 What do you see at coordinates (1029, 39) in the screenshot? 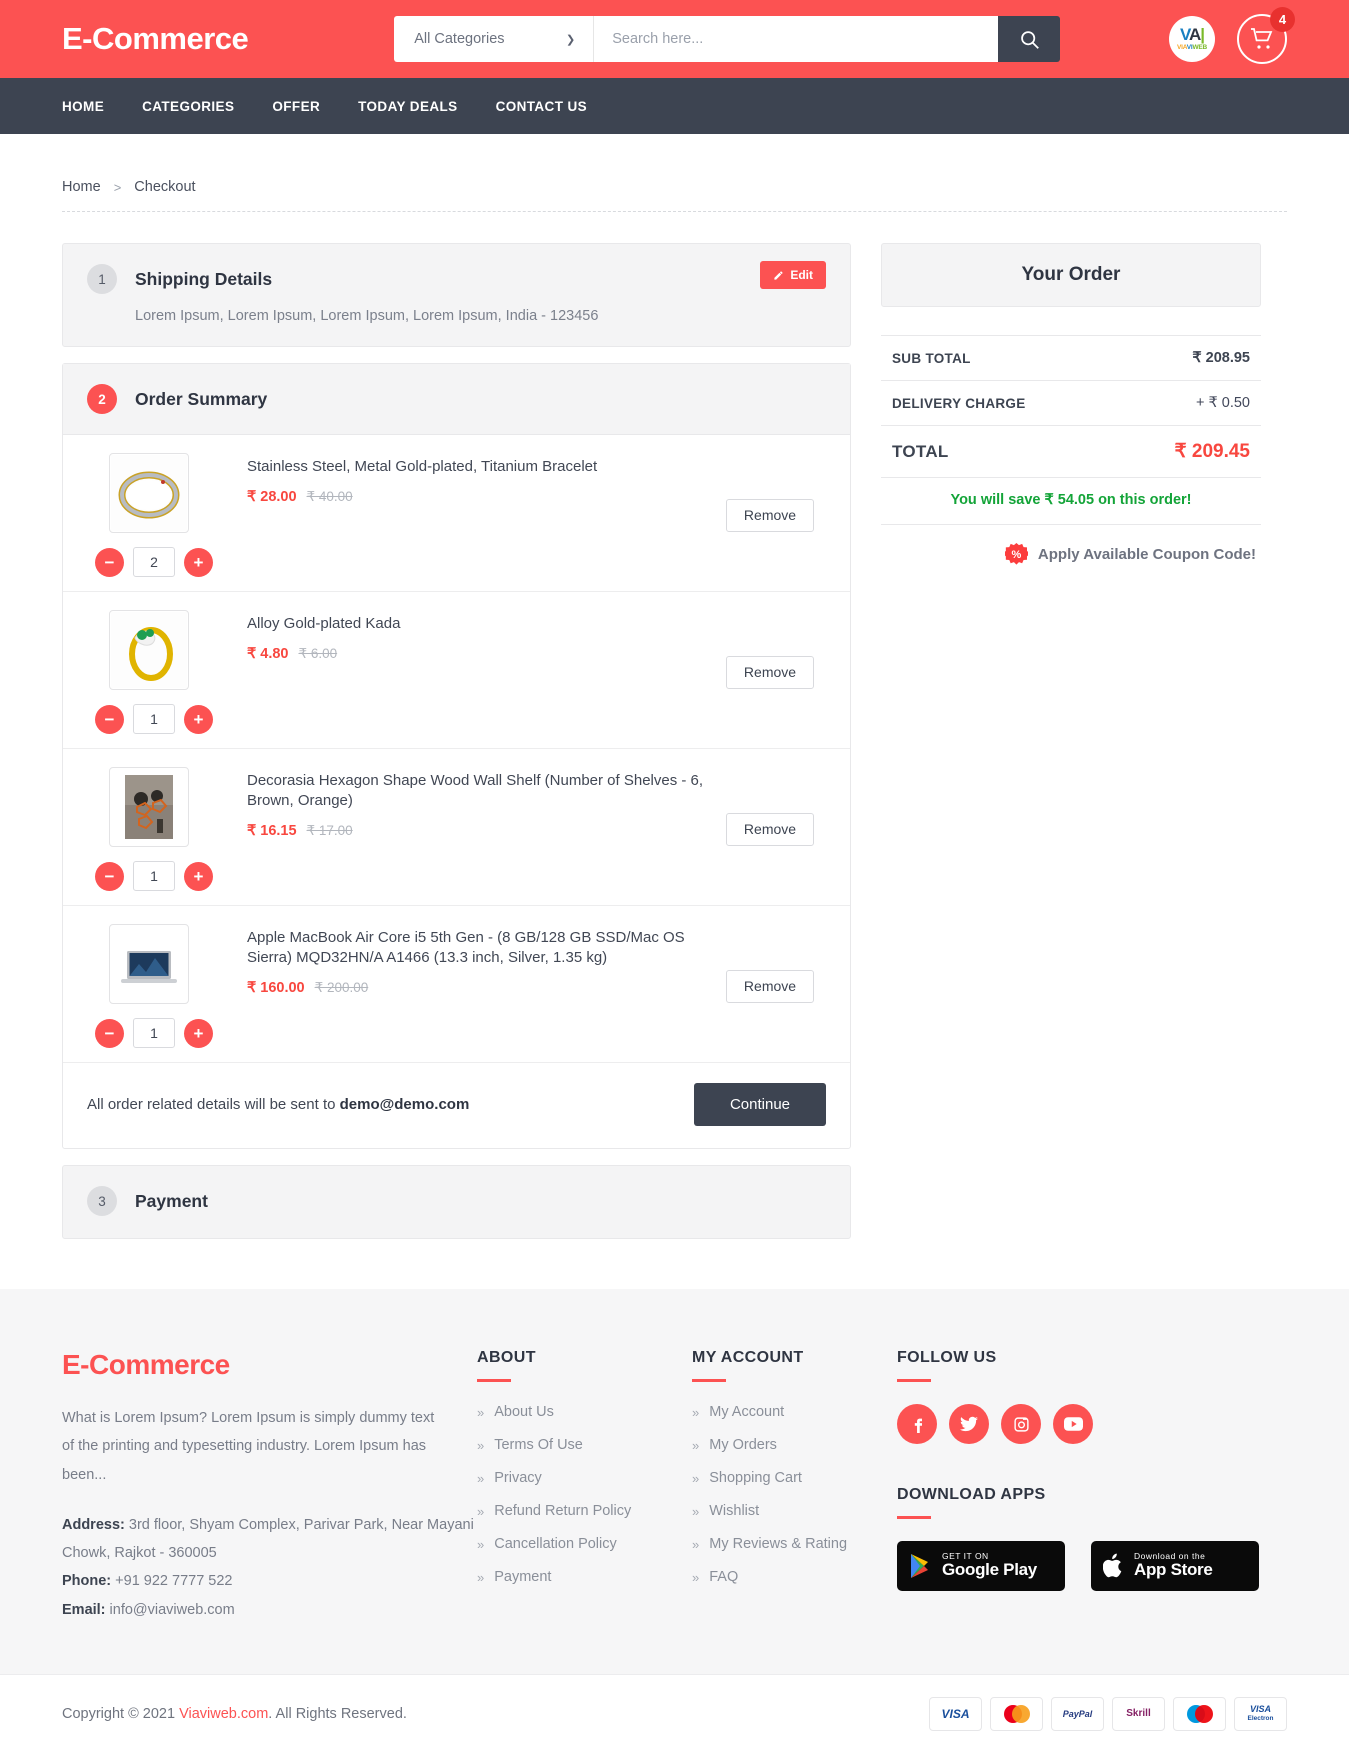
I see `search-button` at bounding box center [1029, 39].